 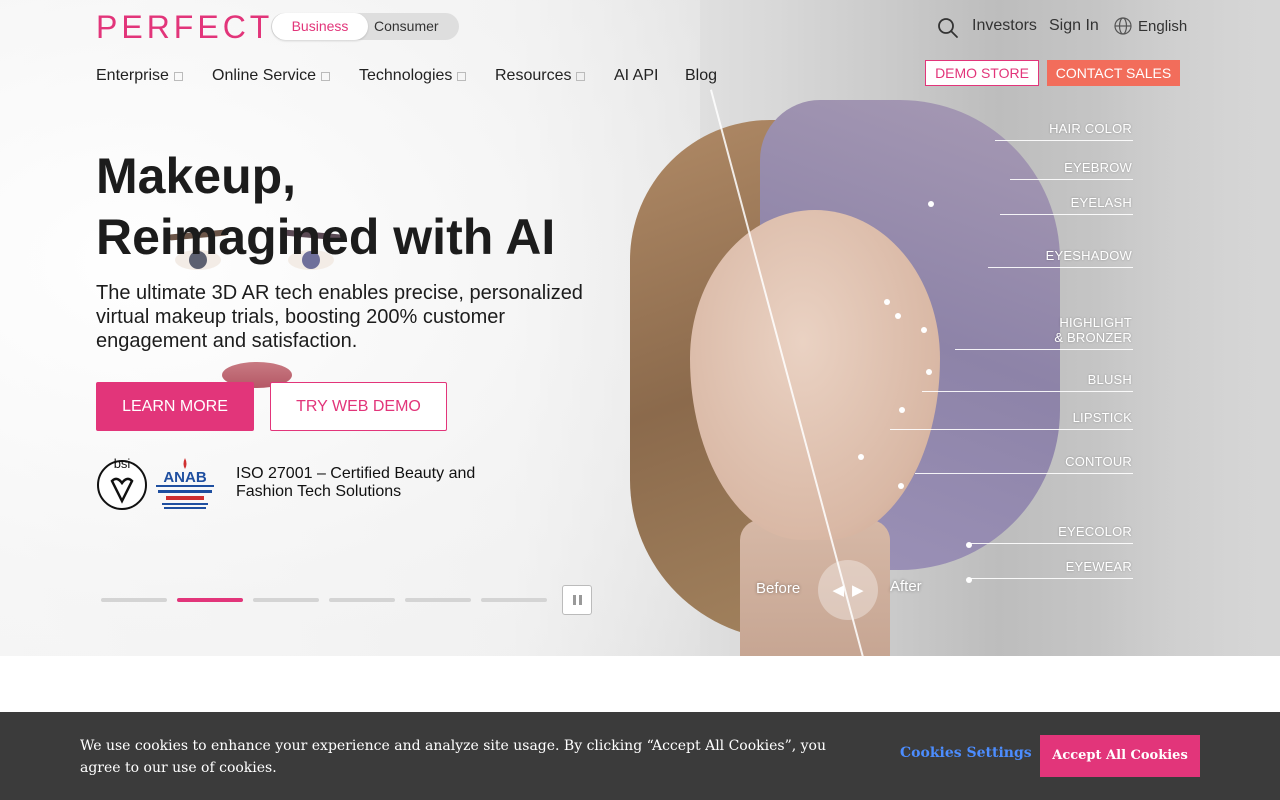 What do you see at coordinates (1113, 73) in the screenshot?
I see `contact-sales-button: CONTACT SALES` at bounding box center [1113, 73].